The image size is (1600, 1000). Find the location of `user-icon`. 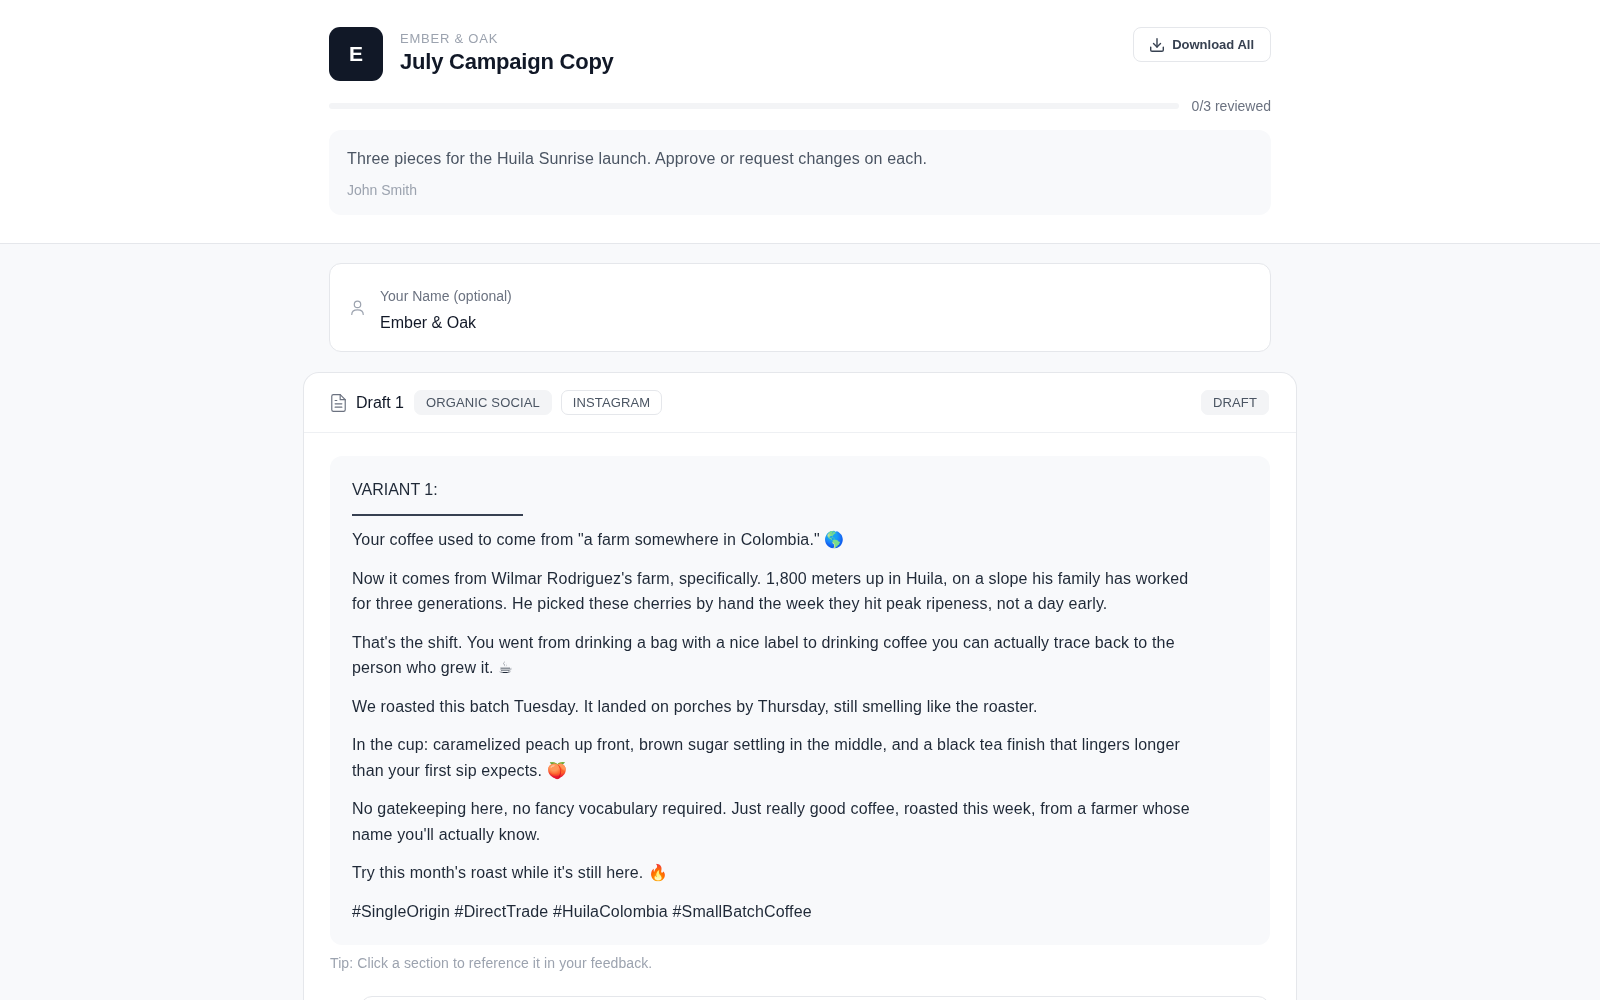

user-icon is located at coordinates (357, 307).